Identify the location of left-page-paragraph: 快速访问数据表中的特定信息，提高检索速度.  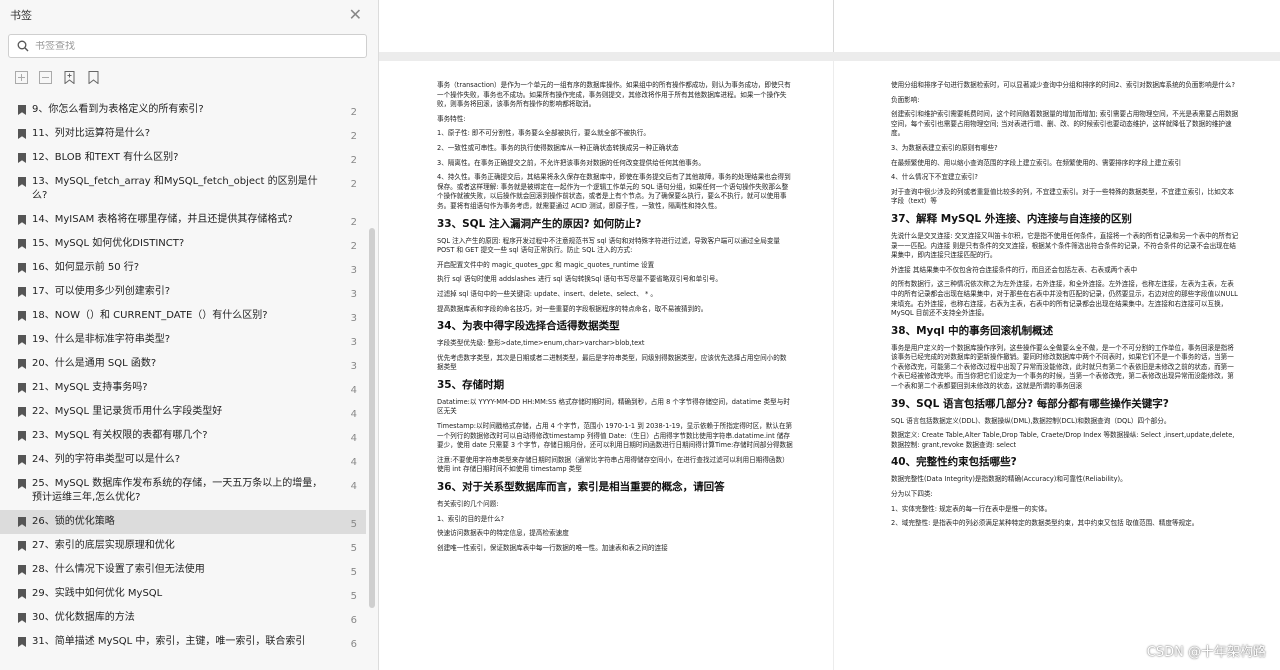
(503, 533).